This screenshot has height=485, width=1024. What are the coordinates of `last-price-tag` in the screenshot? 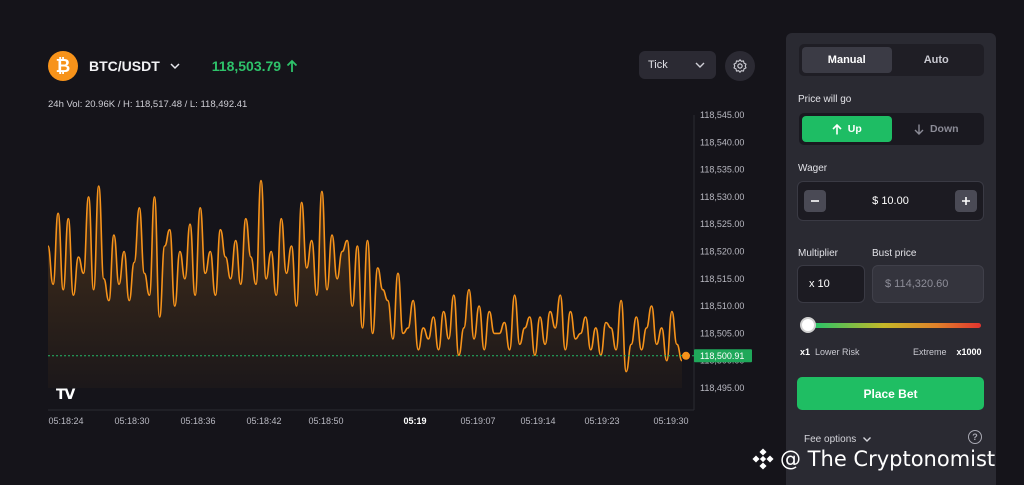 It's located at (723, 356).